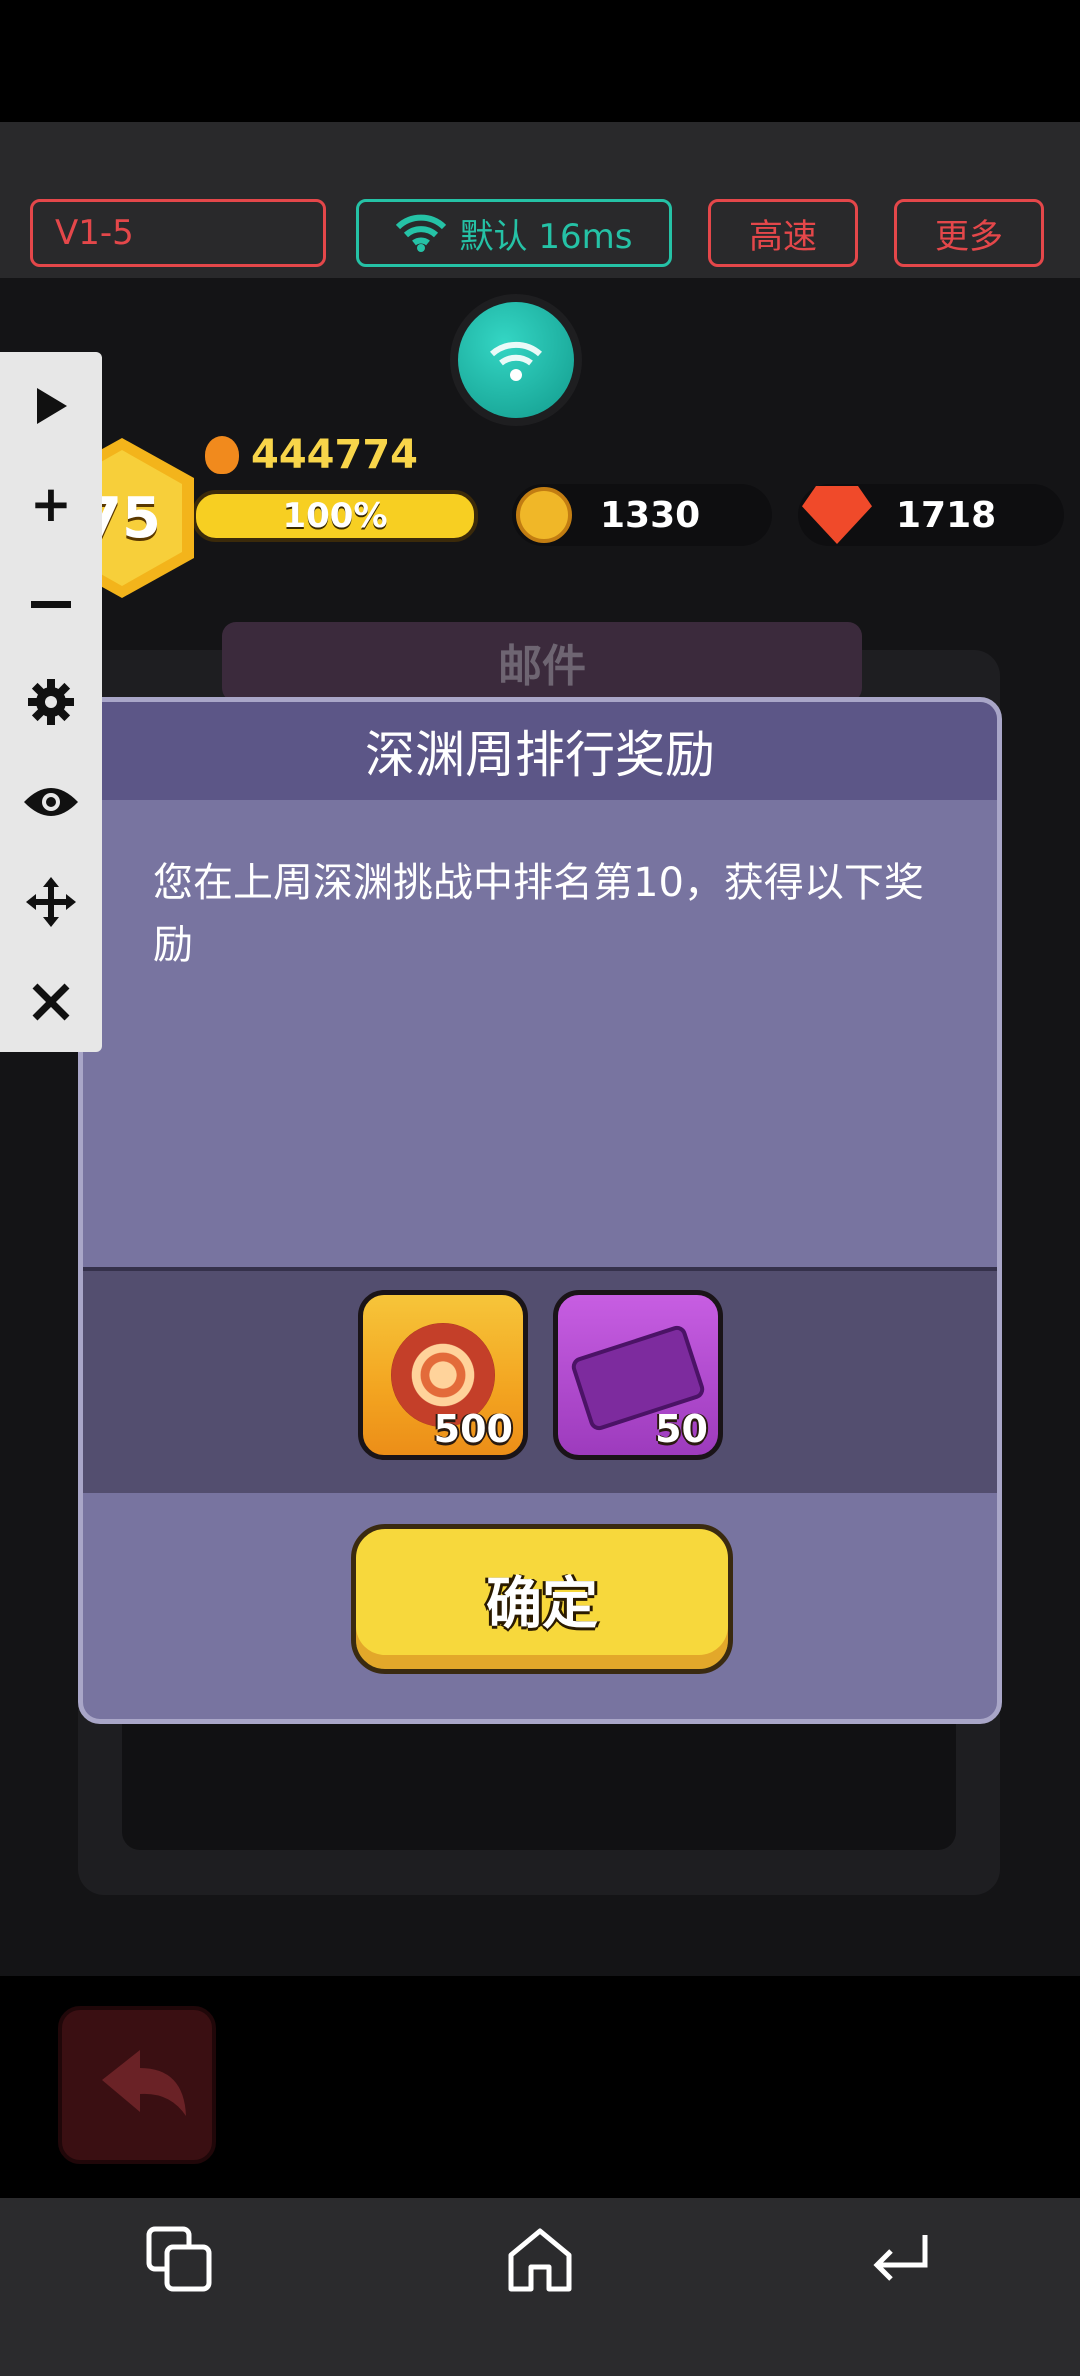 This screenshot has width=1080, height=2376. I want to click on zoom-out-button, so click(51, 604).